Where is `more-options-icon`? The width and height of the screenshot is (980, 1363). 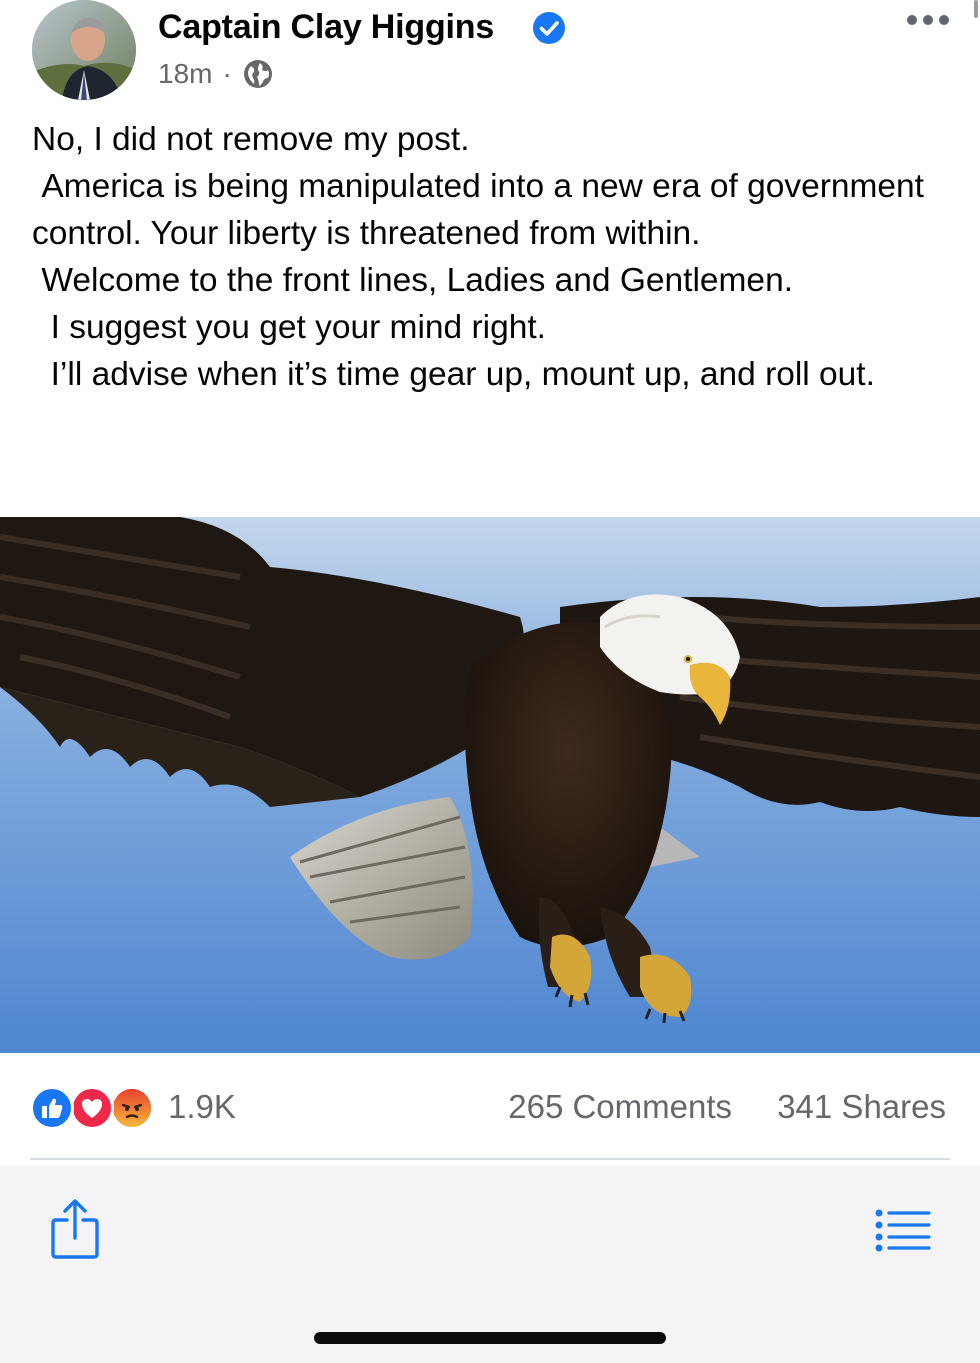 more-options-icon is located at coordinates (928, 20).